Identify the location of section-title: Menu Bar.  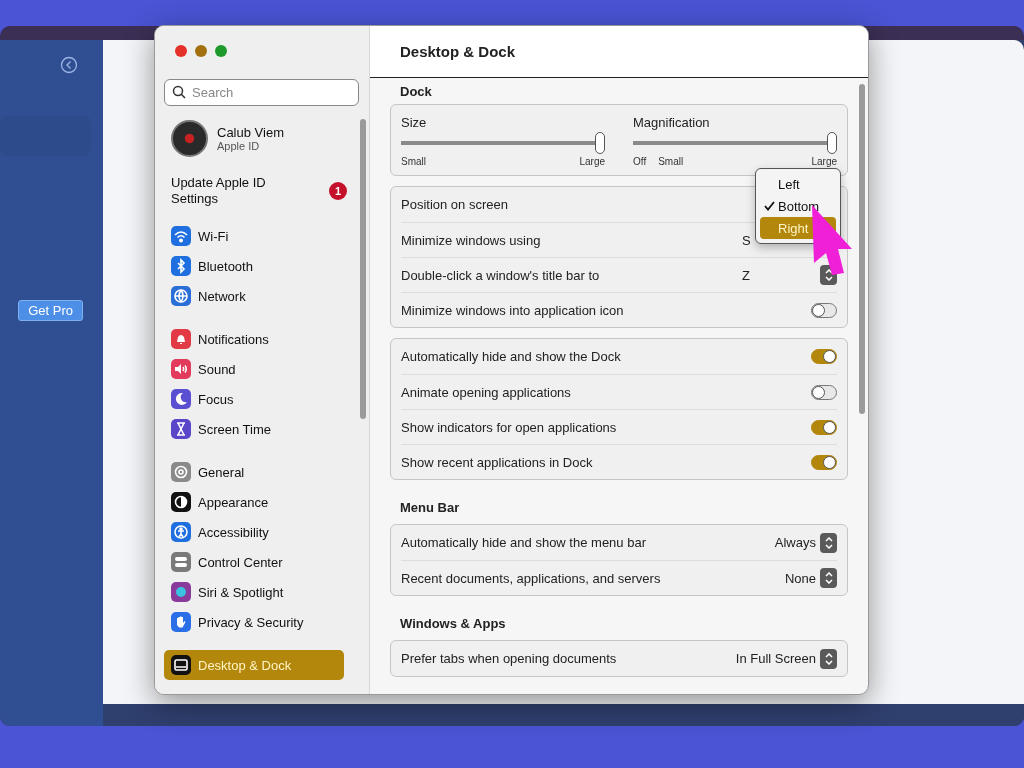
(430, 507).